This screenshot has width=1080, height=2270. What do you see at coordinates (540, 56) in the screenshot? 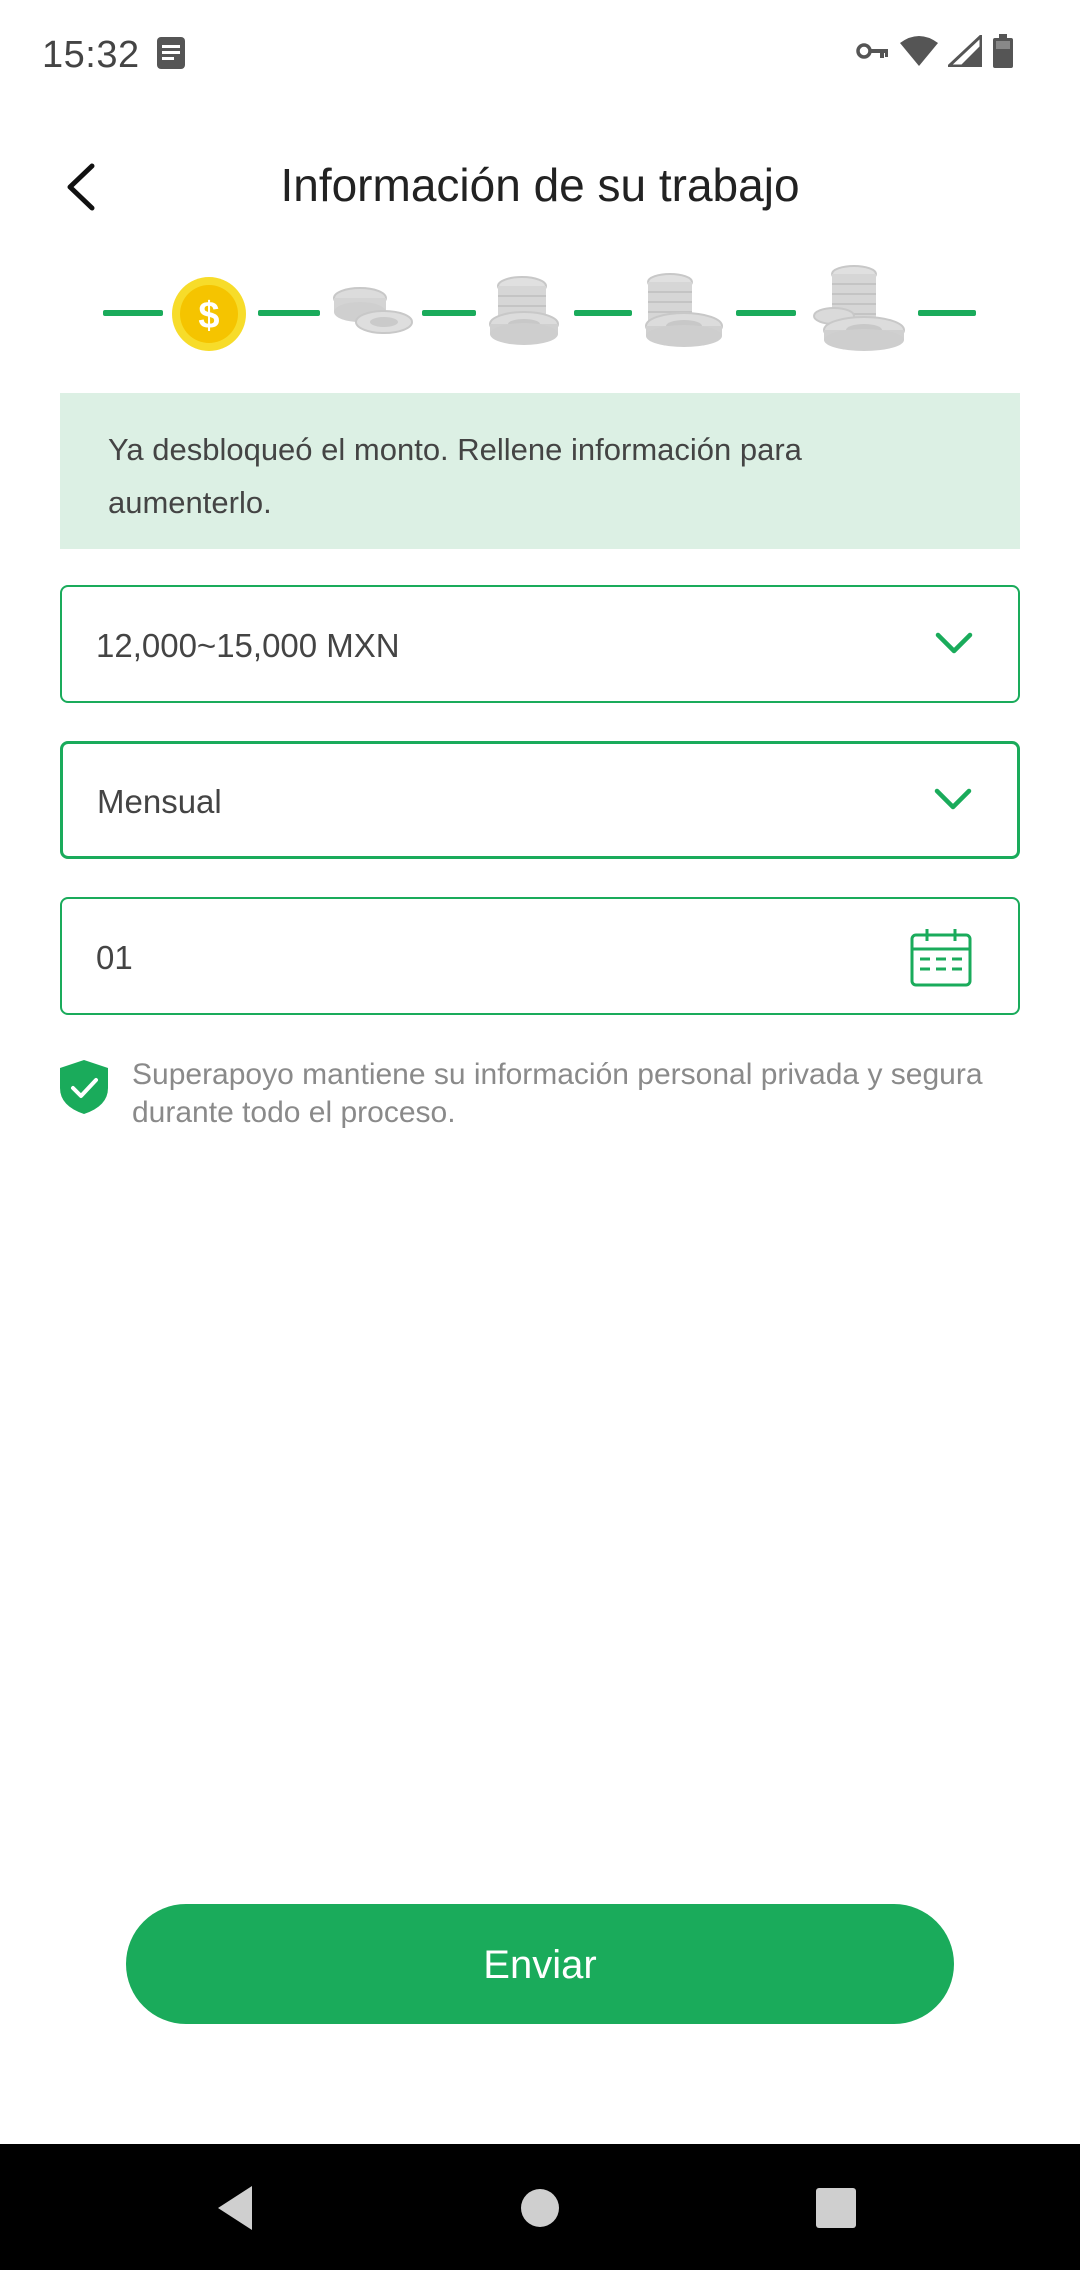
I see `status-bar: 15:32` at bounding box center [540, 56].